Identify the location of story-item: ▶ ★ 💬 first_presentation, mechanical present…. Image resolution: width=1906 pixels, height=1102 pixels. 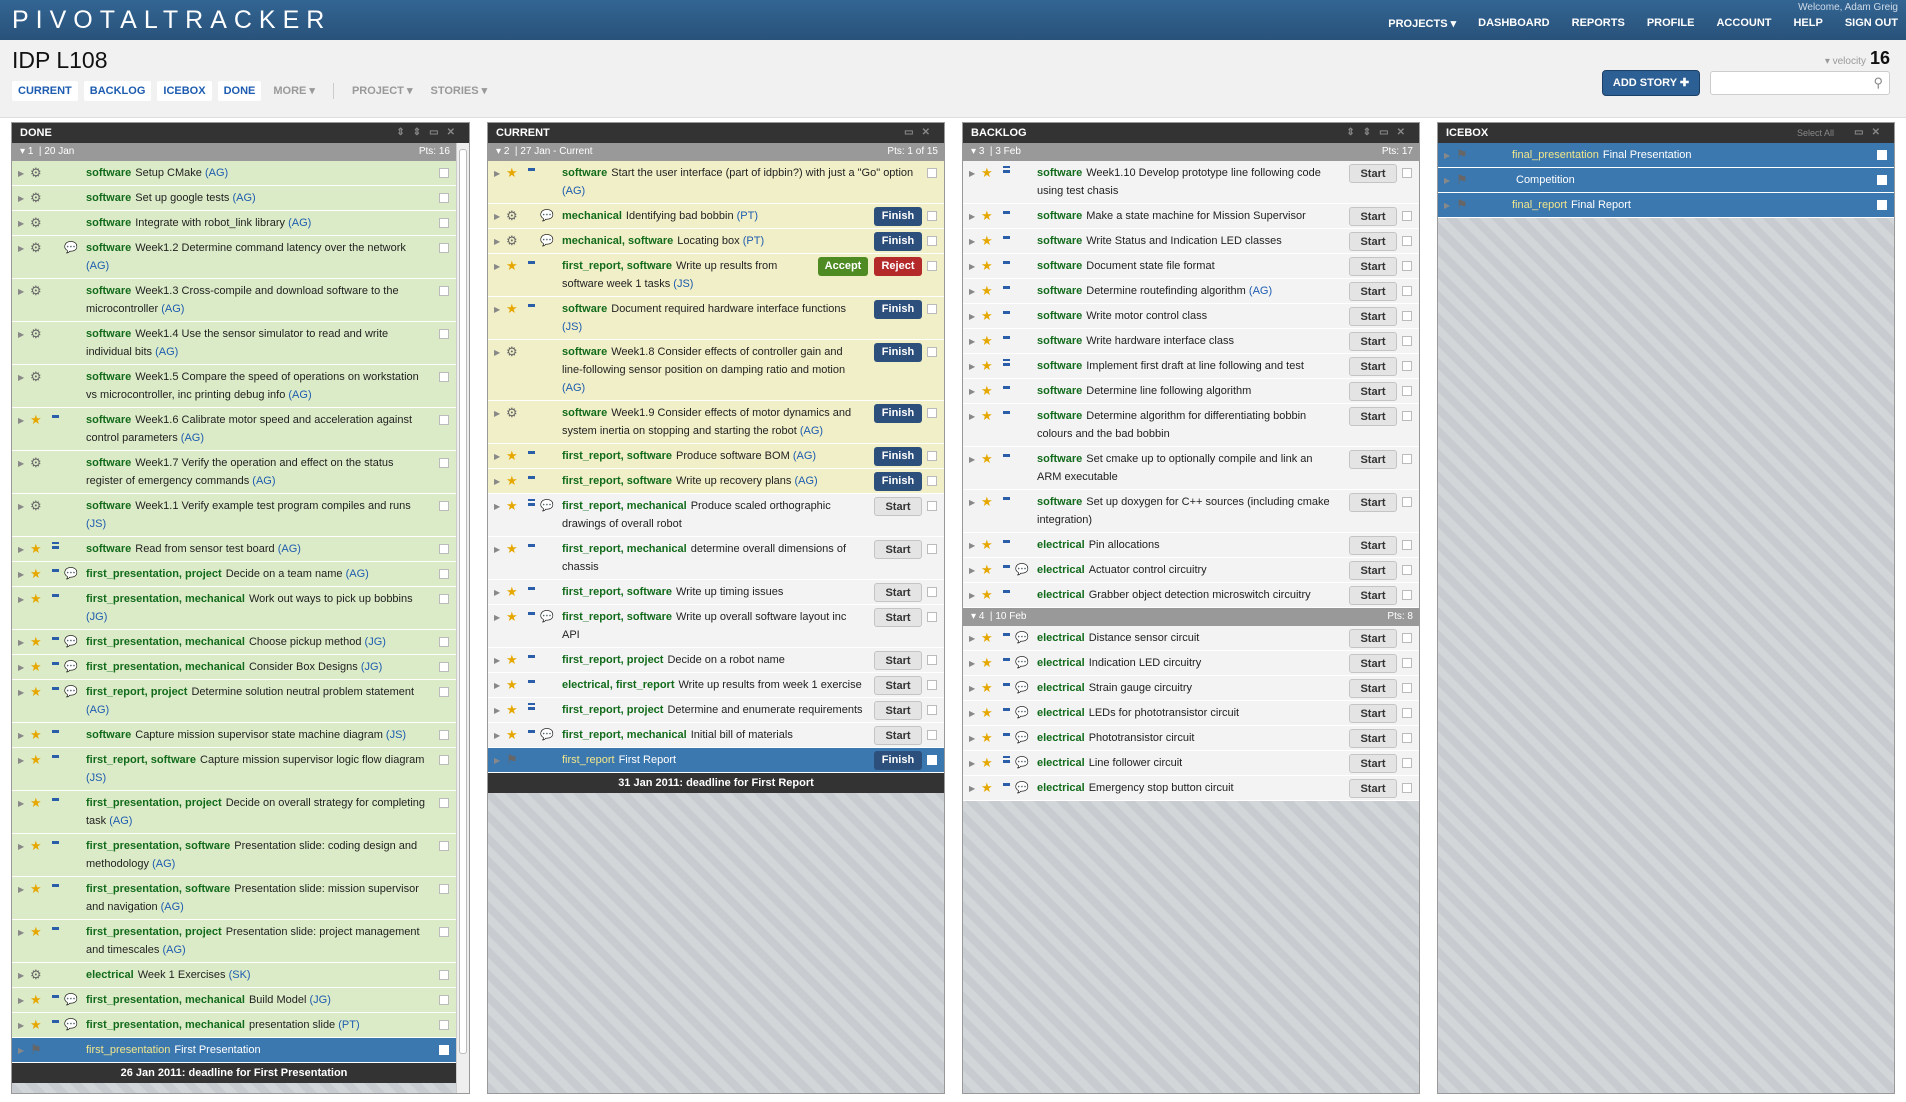
(234, 1025).